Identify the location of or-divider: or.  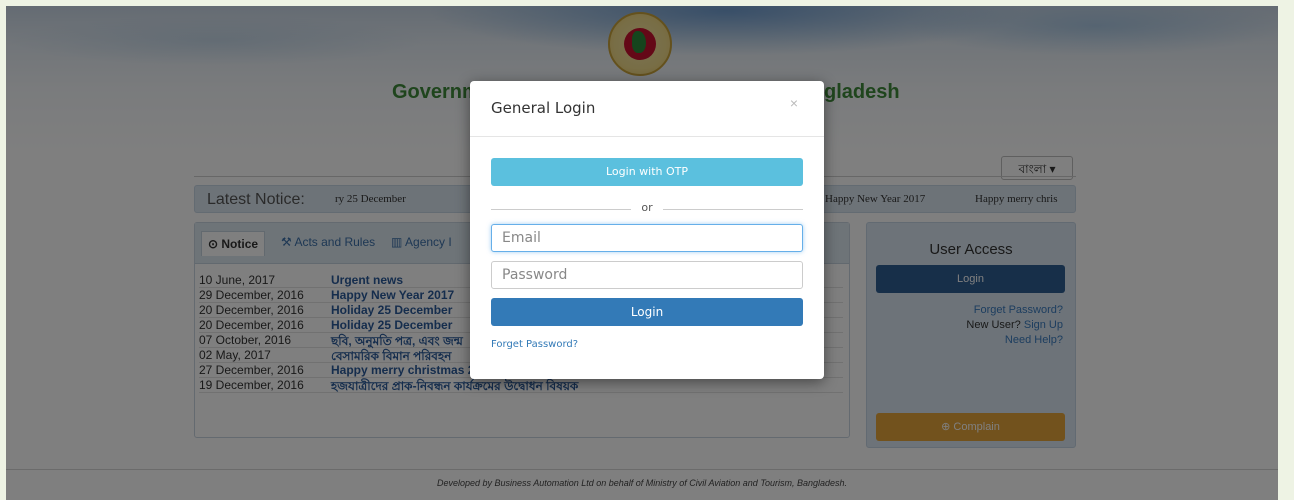
(647, 209).